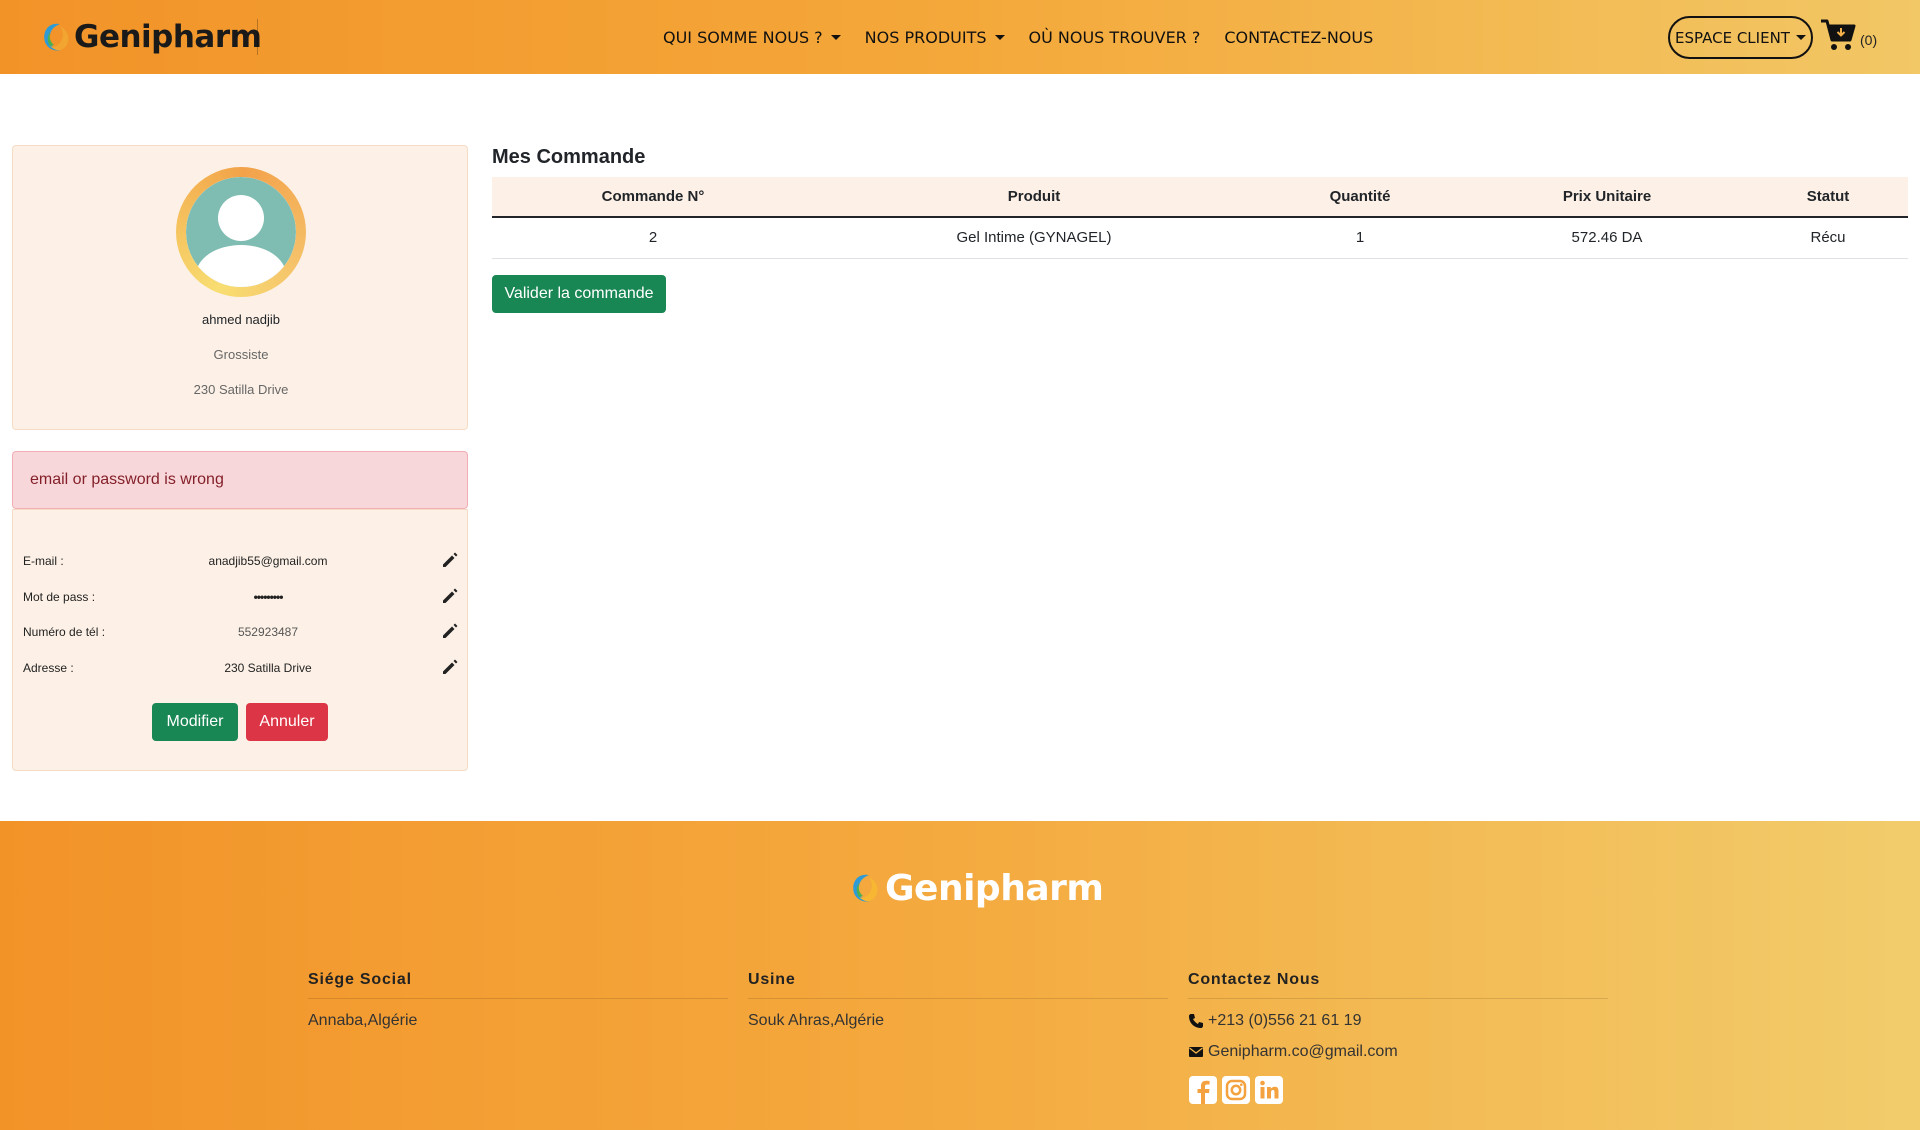 This screenshot has height=1130, width=1920. I want to click on footer-contact-title: Contactez Nous, so click(1398, 985).